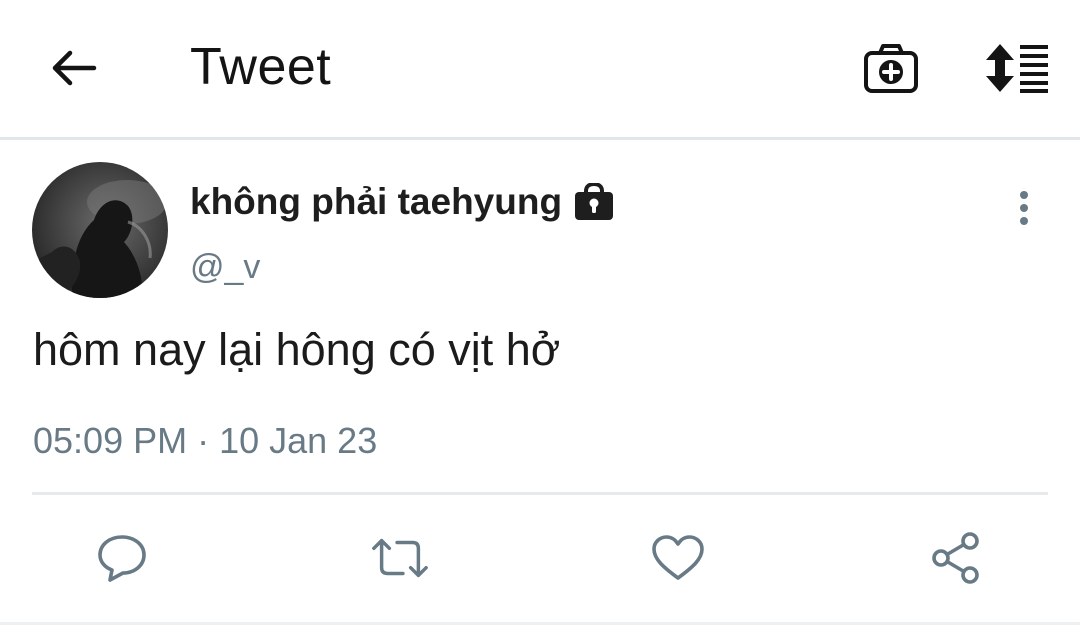 This screenshot has width=1080, height=634. What do you see at coordinates (261, 67) in the screenshot?
I see `page-title: Tweet` at bounding box center [261, 67].